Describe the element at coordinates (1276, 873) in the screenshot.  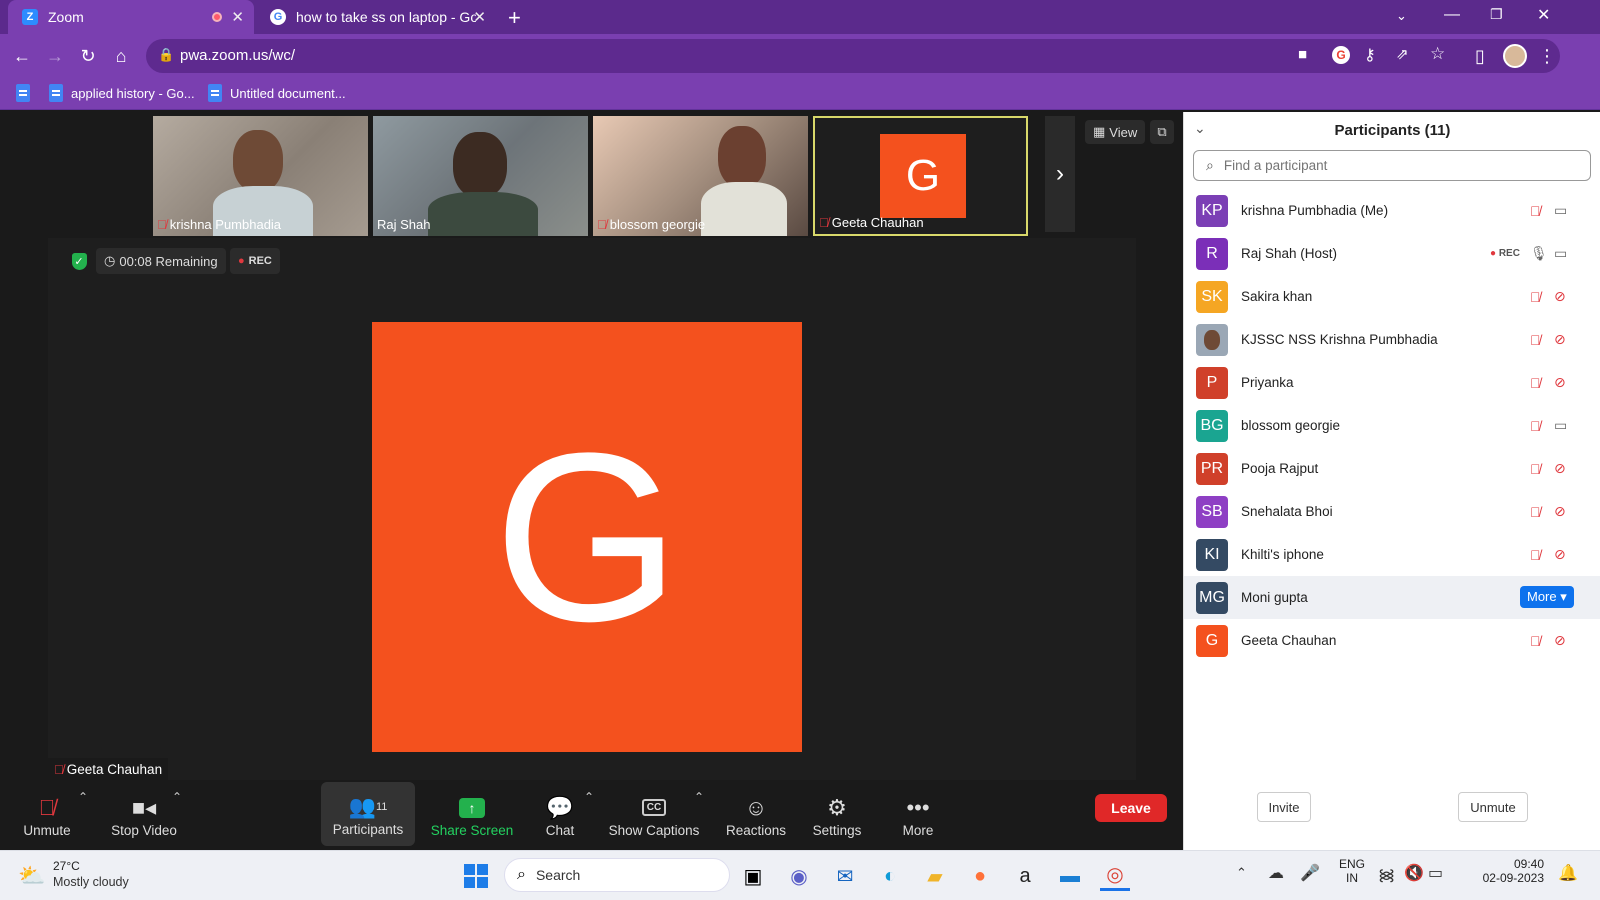
I see `cloud-sync-icon: ☁` at that location.